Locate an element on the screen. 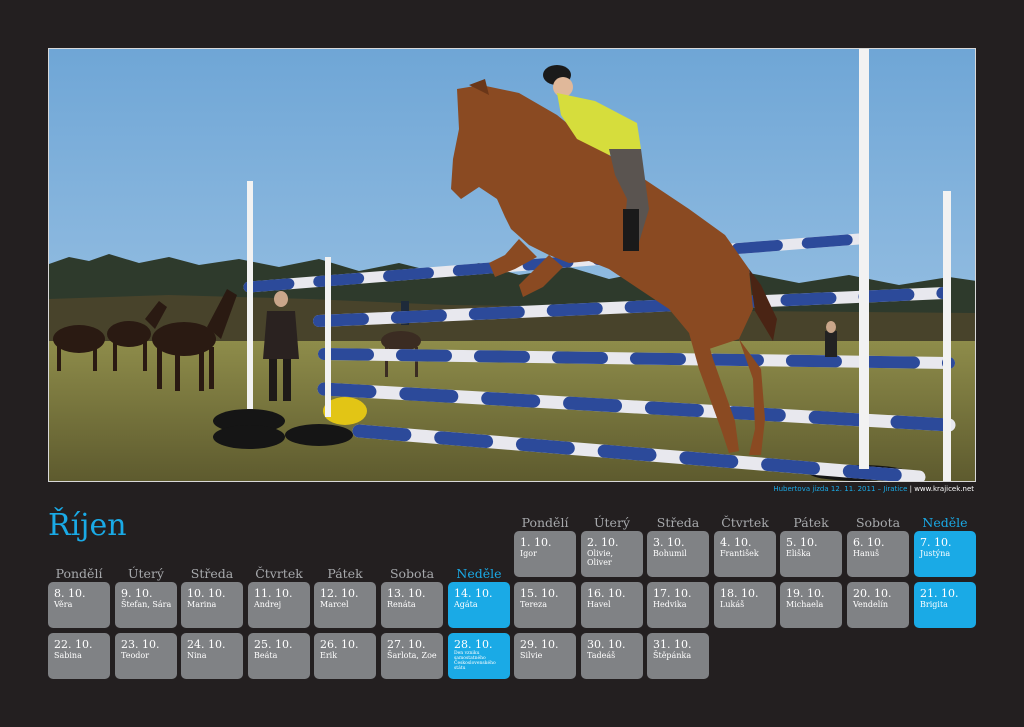 The width and height of the screenshot is (1024, 727). day-cell: 4. 10. František is located at coordinates (745, 554).